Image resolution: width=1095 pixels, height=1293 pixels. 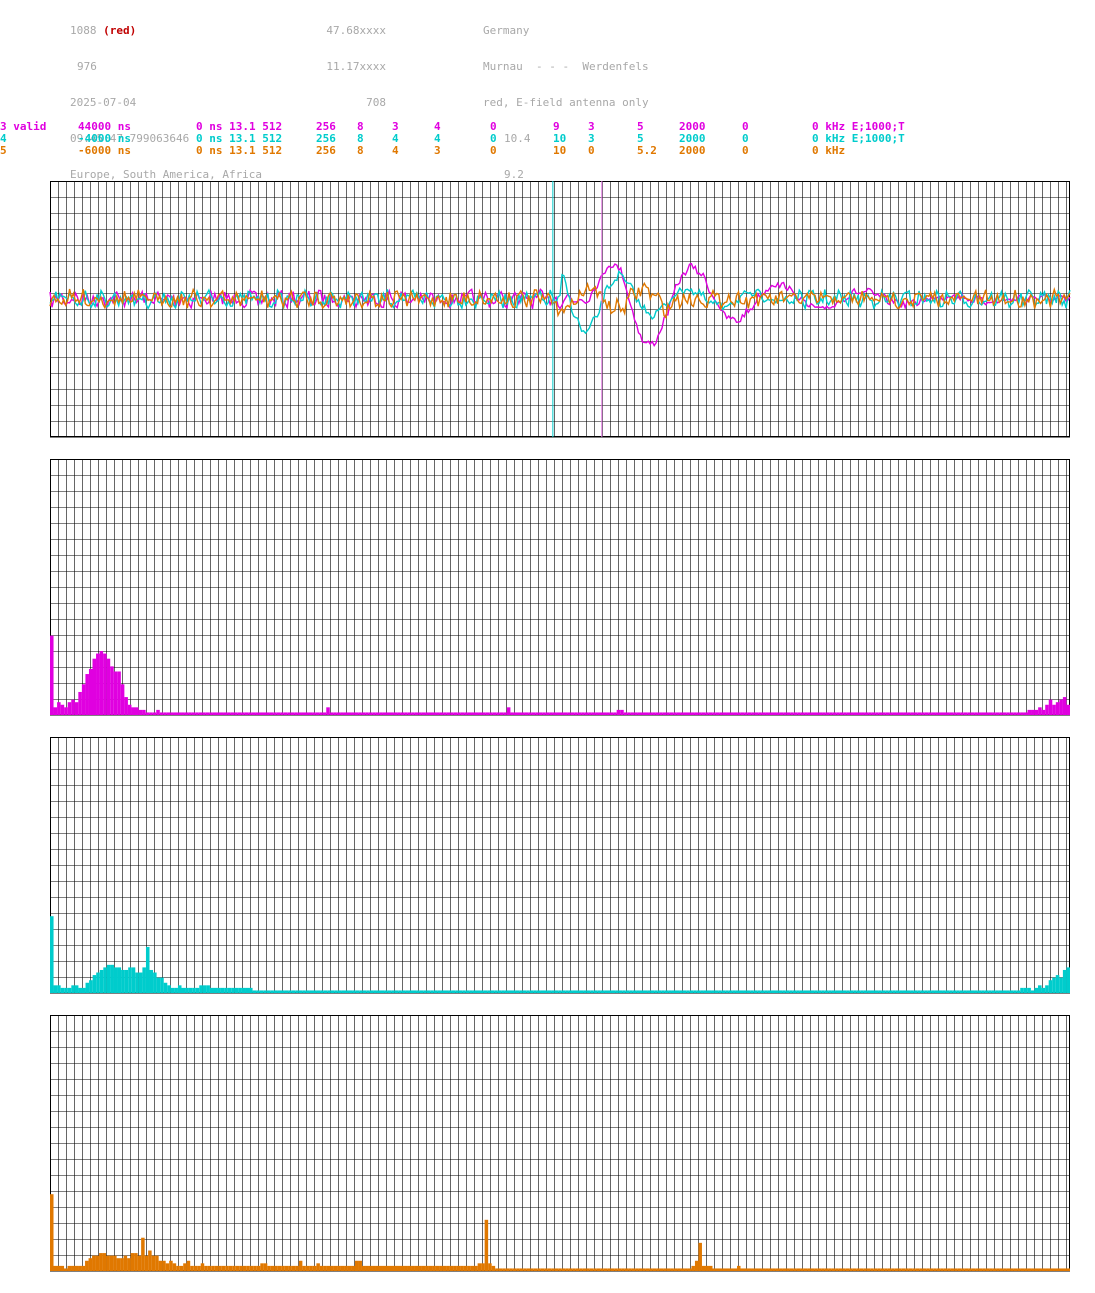 What do you see at coordinates (395, 150) in the screenshot?
I see `param-cell: 4` at bounding box center [395, 150].